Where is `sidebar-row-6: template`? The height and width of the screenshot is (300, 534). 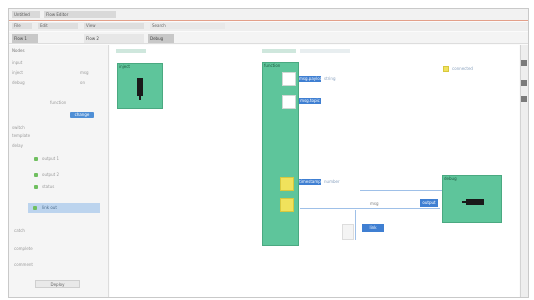 sidebar-row-6: template is located at coordinates (27, 135).